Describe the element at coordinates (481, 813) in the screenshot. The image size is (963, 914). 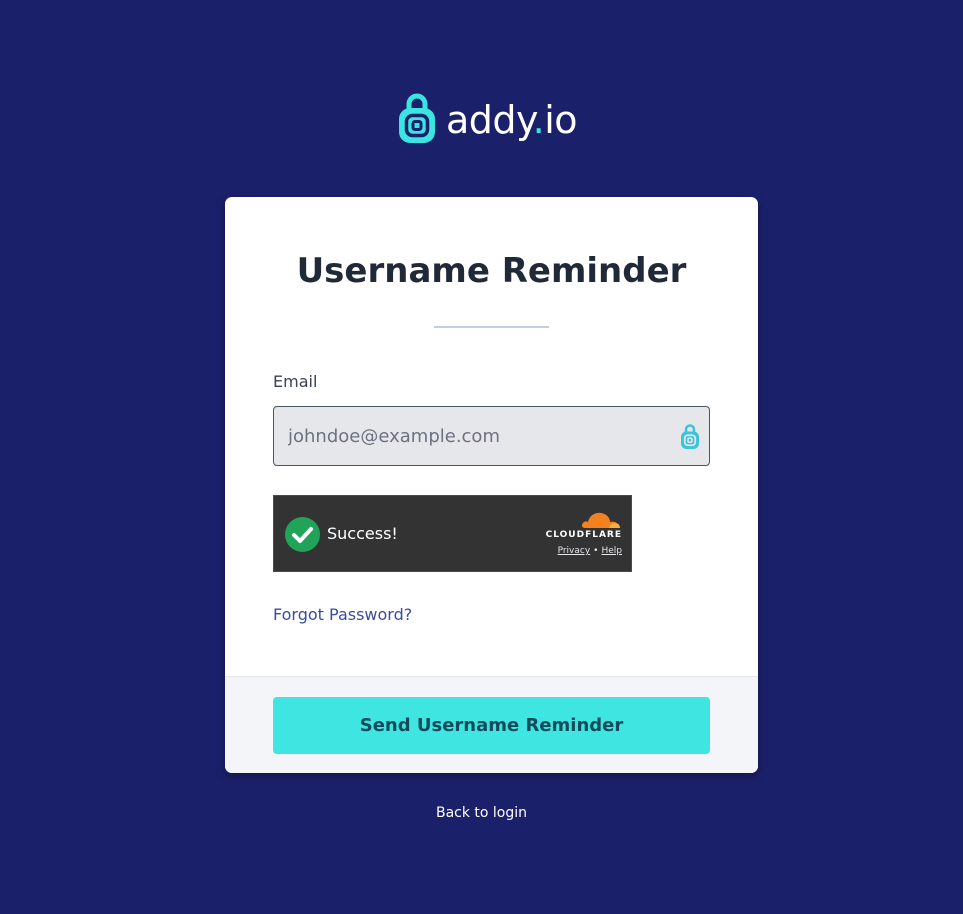
I see `back-to-login-link: Back to login` at that location.